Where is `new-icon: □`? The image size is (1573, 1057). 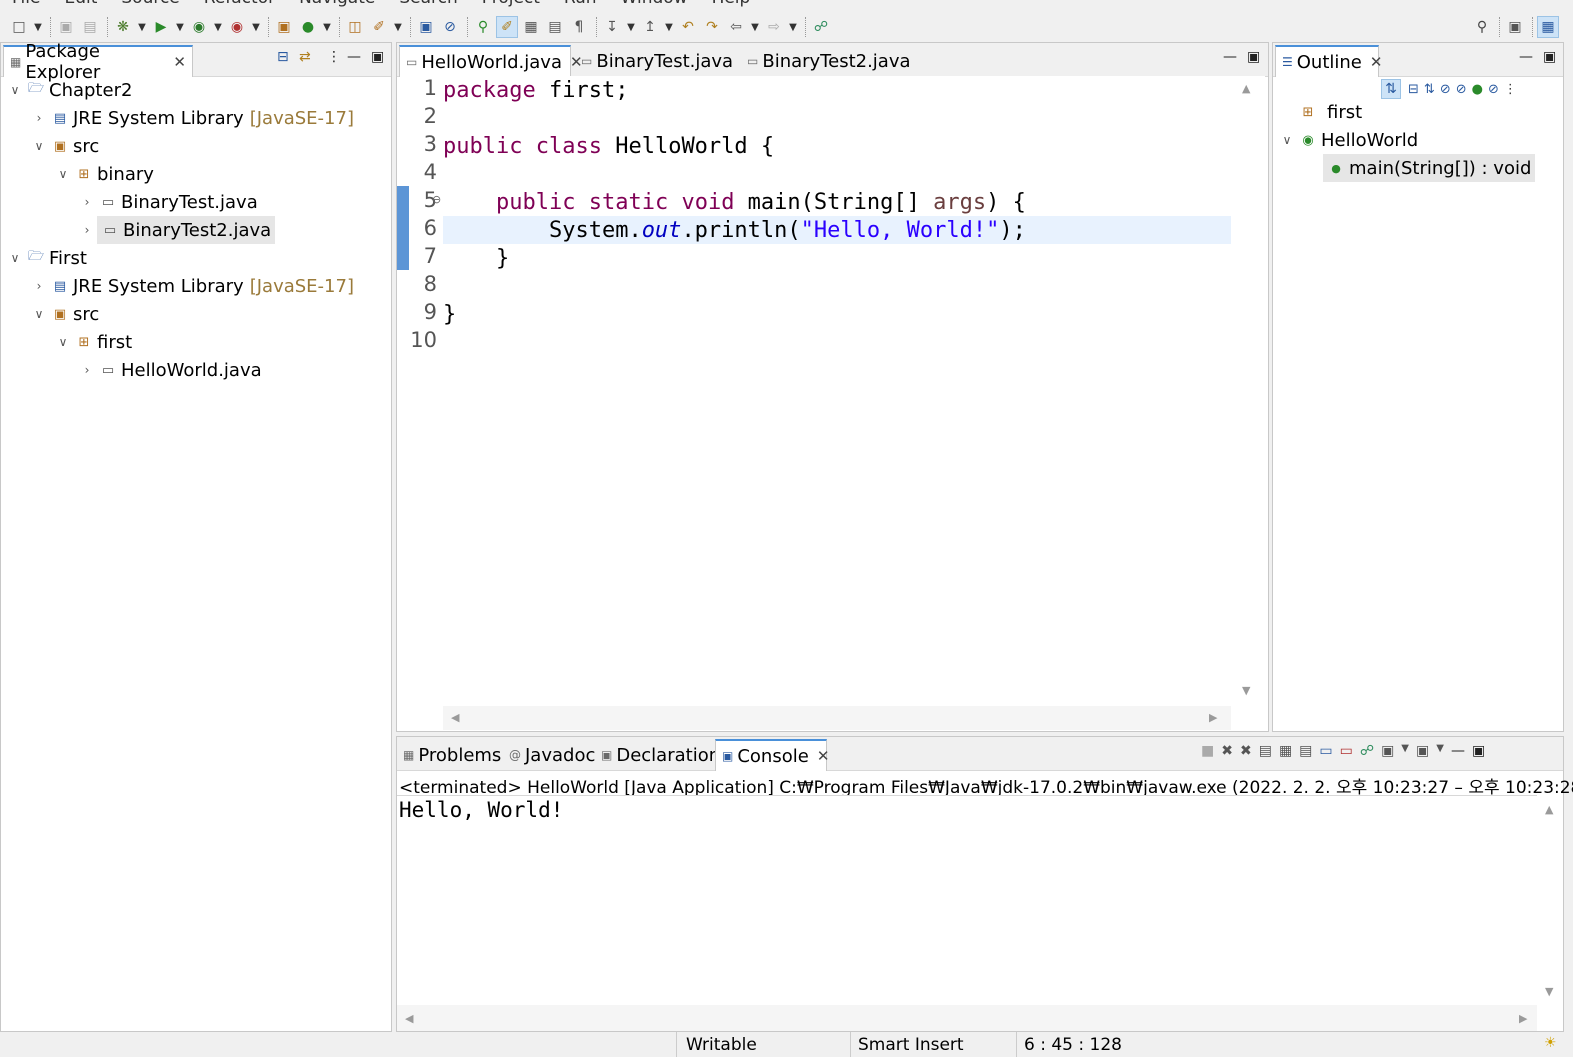
new-icon: □ is located at coordinates (19, 27).